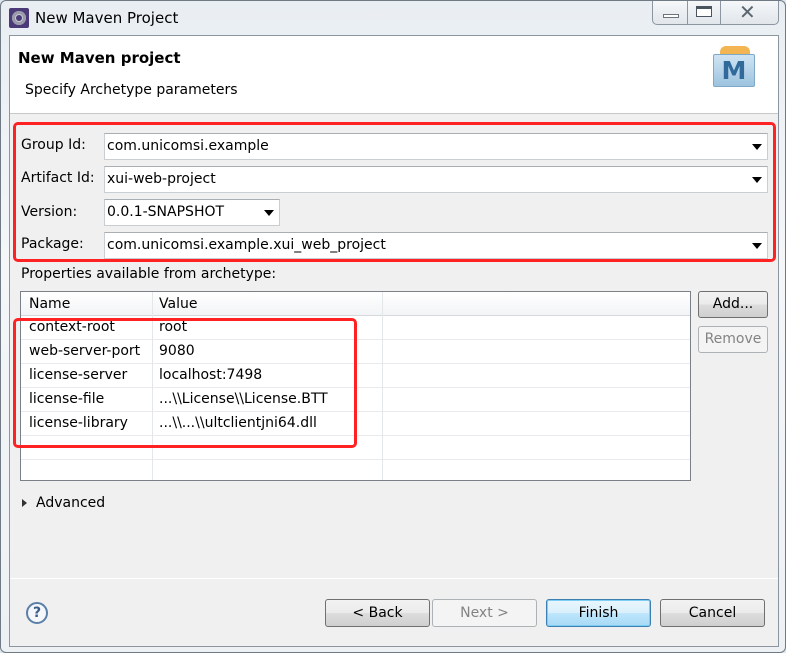 The image size is (786, 653). What do you see at coordinates (78, 375) in the screenshot?
I see `property-name: license-server` at bounding box center [78, 375].